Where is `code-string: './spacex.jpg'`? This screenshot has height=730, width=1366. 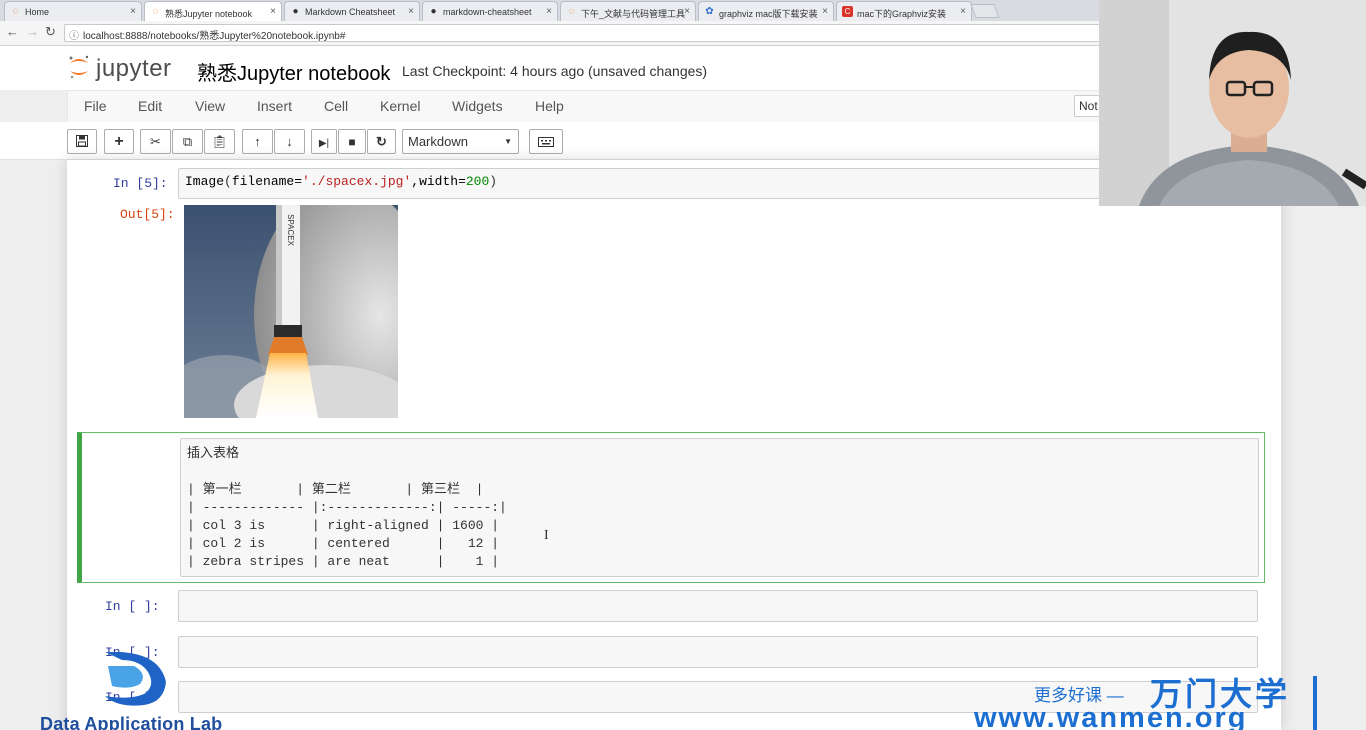 code-string: './spacex.jpg' is located at coordinates (357, 181).